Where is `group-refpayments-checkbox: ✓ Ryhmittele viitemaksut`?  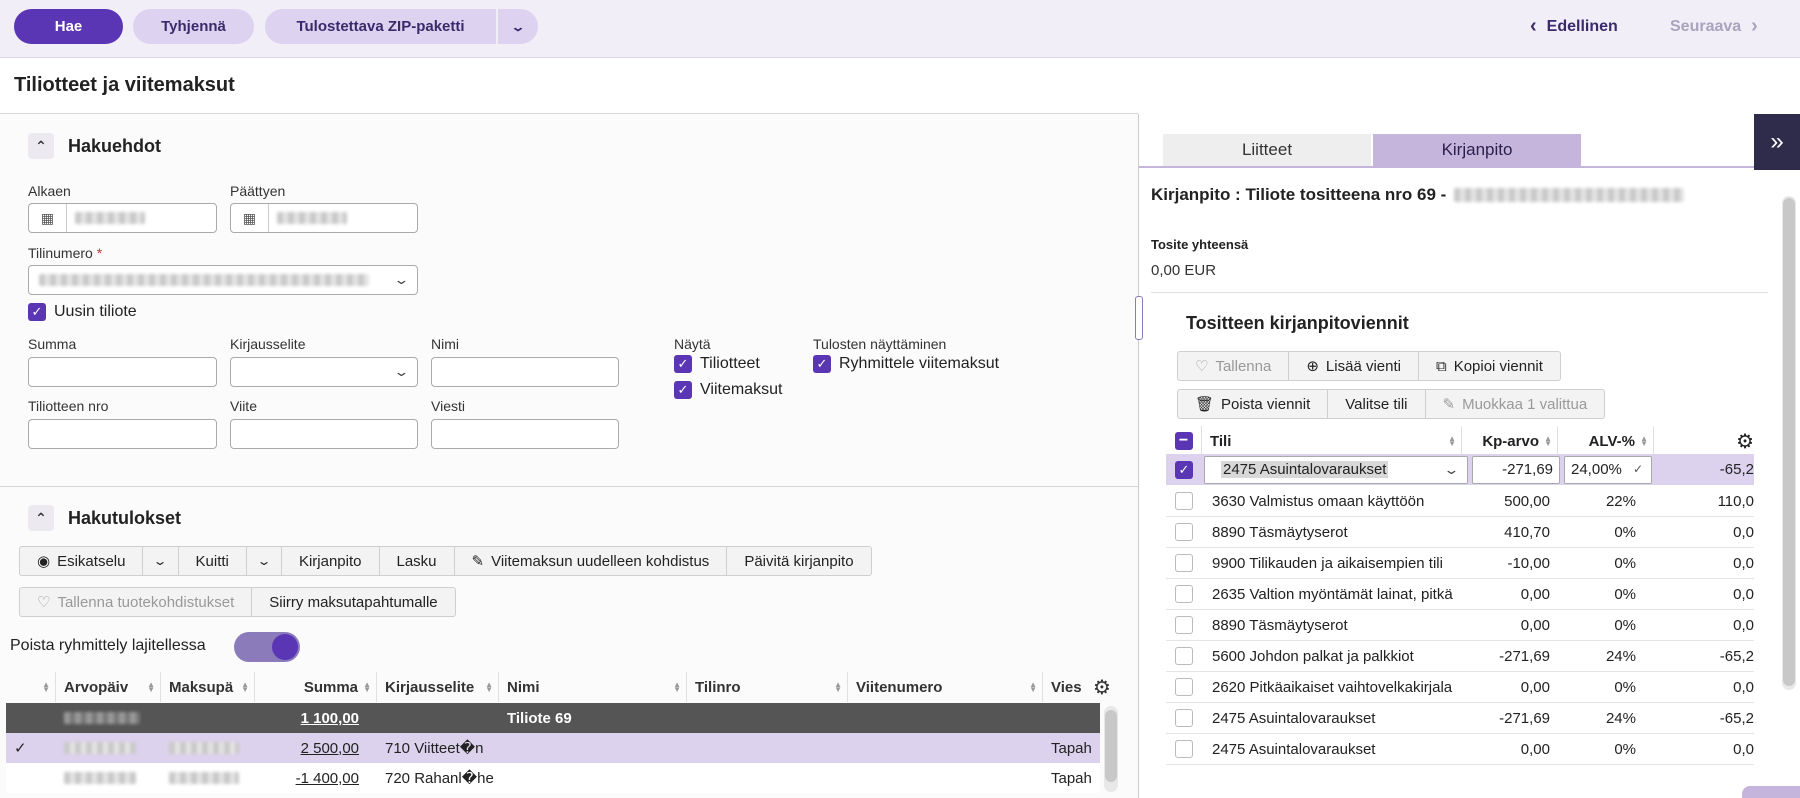
group-refpayments-checkbox: ✓ Ryhmittele viitemaksut is located at coordinates (906, 364).